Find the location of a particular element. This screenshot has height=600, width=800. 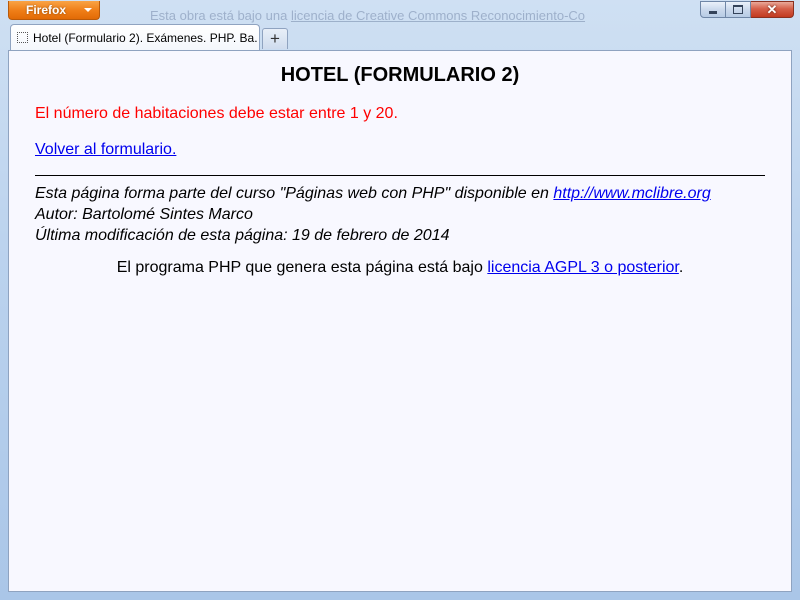

back-to-form-link: Volver al formulario. is located at coordinates (105, 150).